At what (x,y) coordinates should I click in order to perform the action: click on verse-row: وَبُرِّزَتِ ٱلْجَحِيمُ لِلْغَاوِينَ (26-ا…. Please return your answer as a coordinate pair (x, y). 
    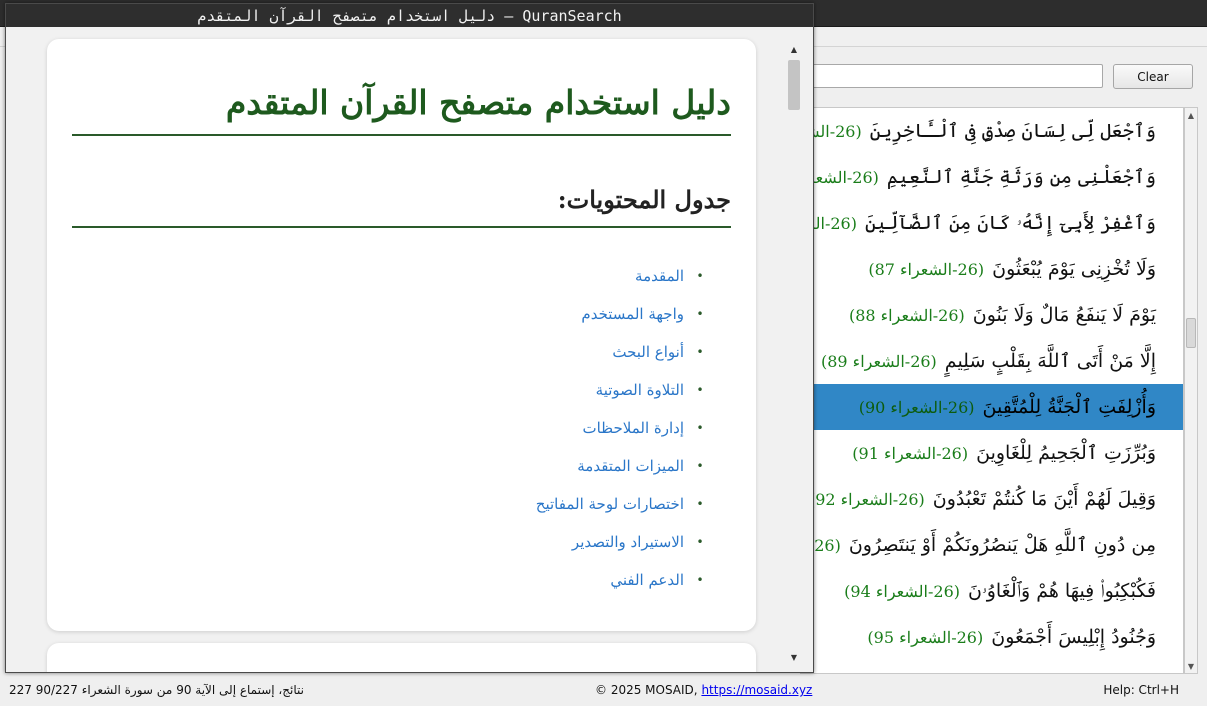
    Looking at the image, I should click on (992, 453).